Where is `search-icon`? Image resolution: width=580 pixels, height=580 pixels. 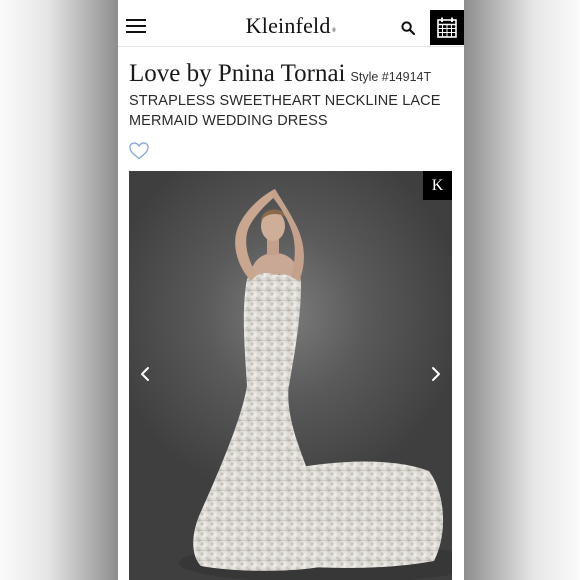 search-icon is located at coordinates (408, 28).